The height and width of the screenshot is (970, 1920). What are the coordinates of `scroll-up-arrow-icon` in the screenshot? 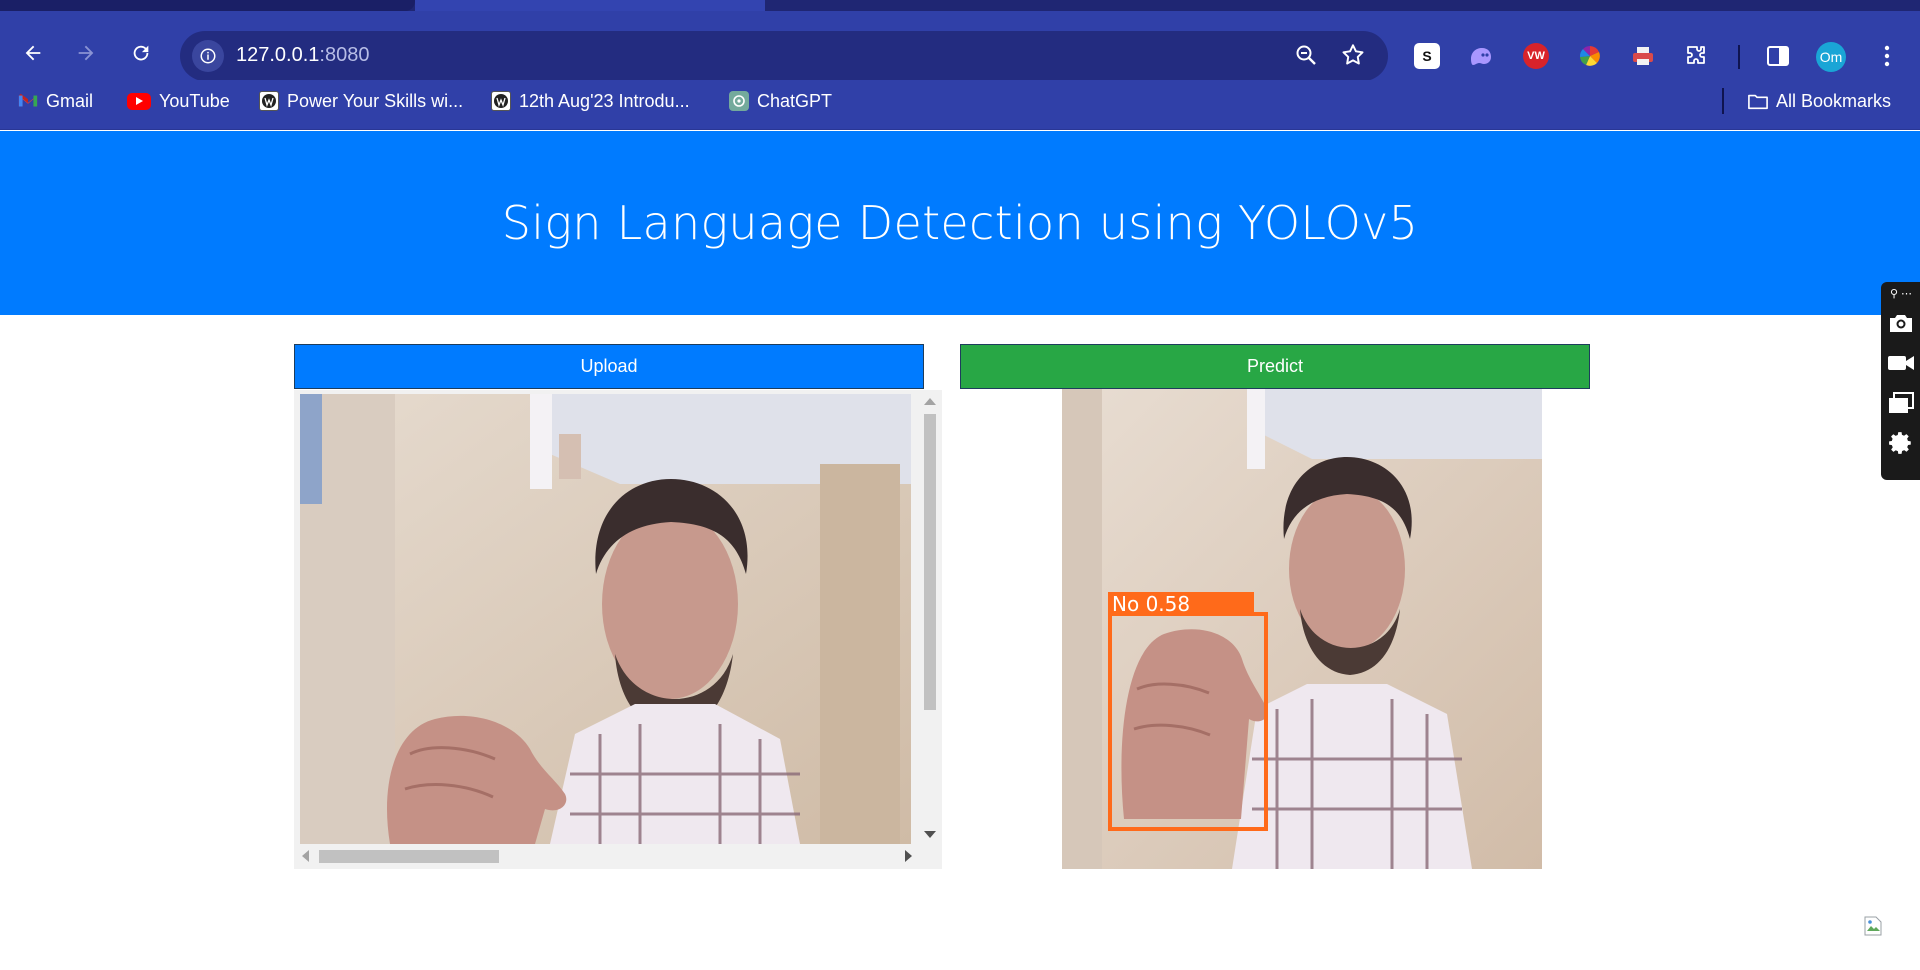 It's located at (930, 401).